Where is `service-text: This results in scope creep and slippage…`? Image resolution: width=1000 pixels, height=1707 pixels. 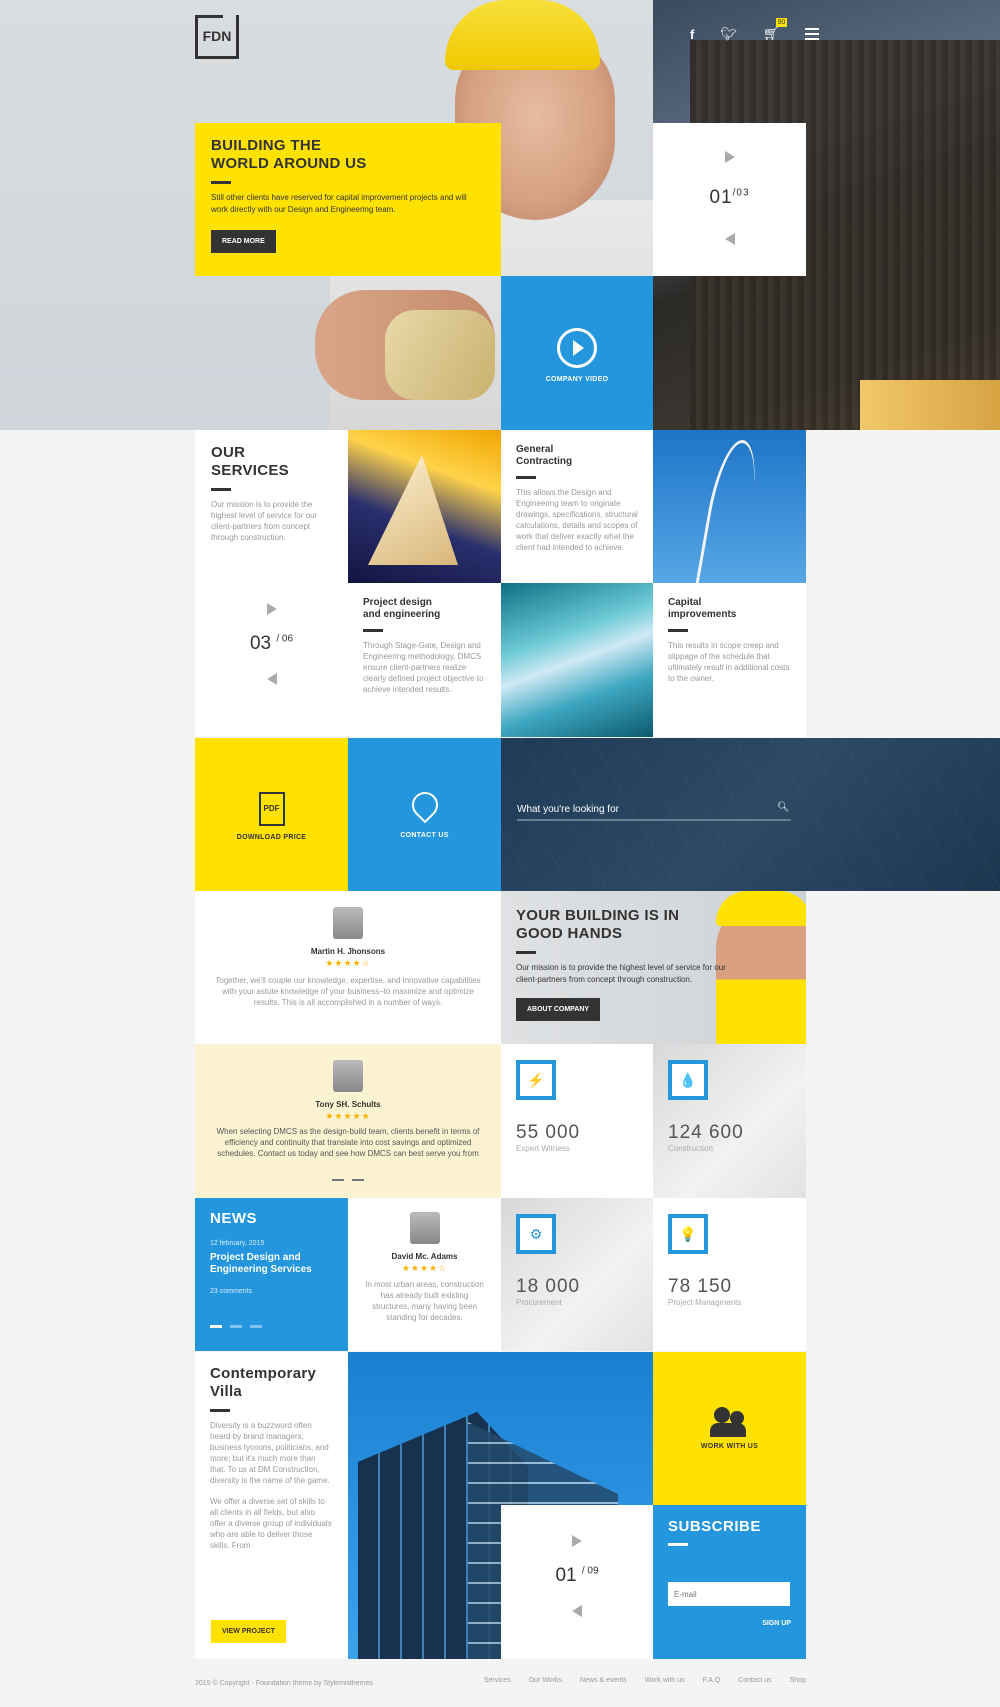
service-text: This results in scope creep and slippage… is located at coordinates (729, 662).